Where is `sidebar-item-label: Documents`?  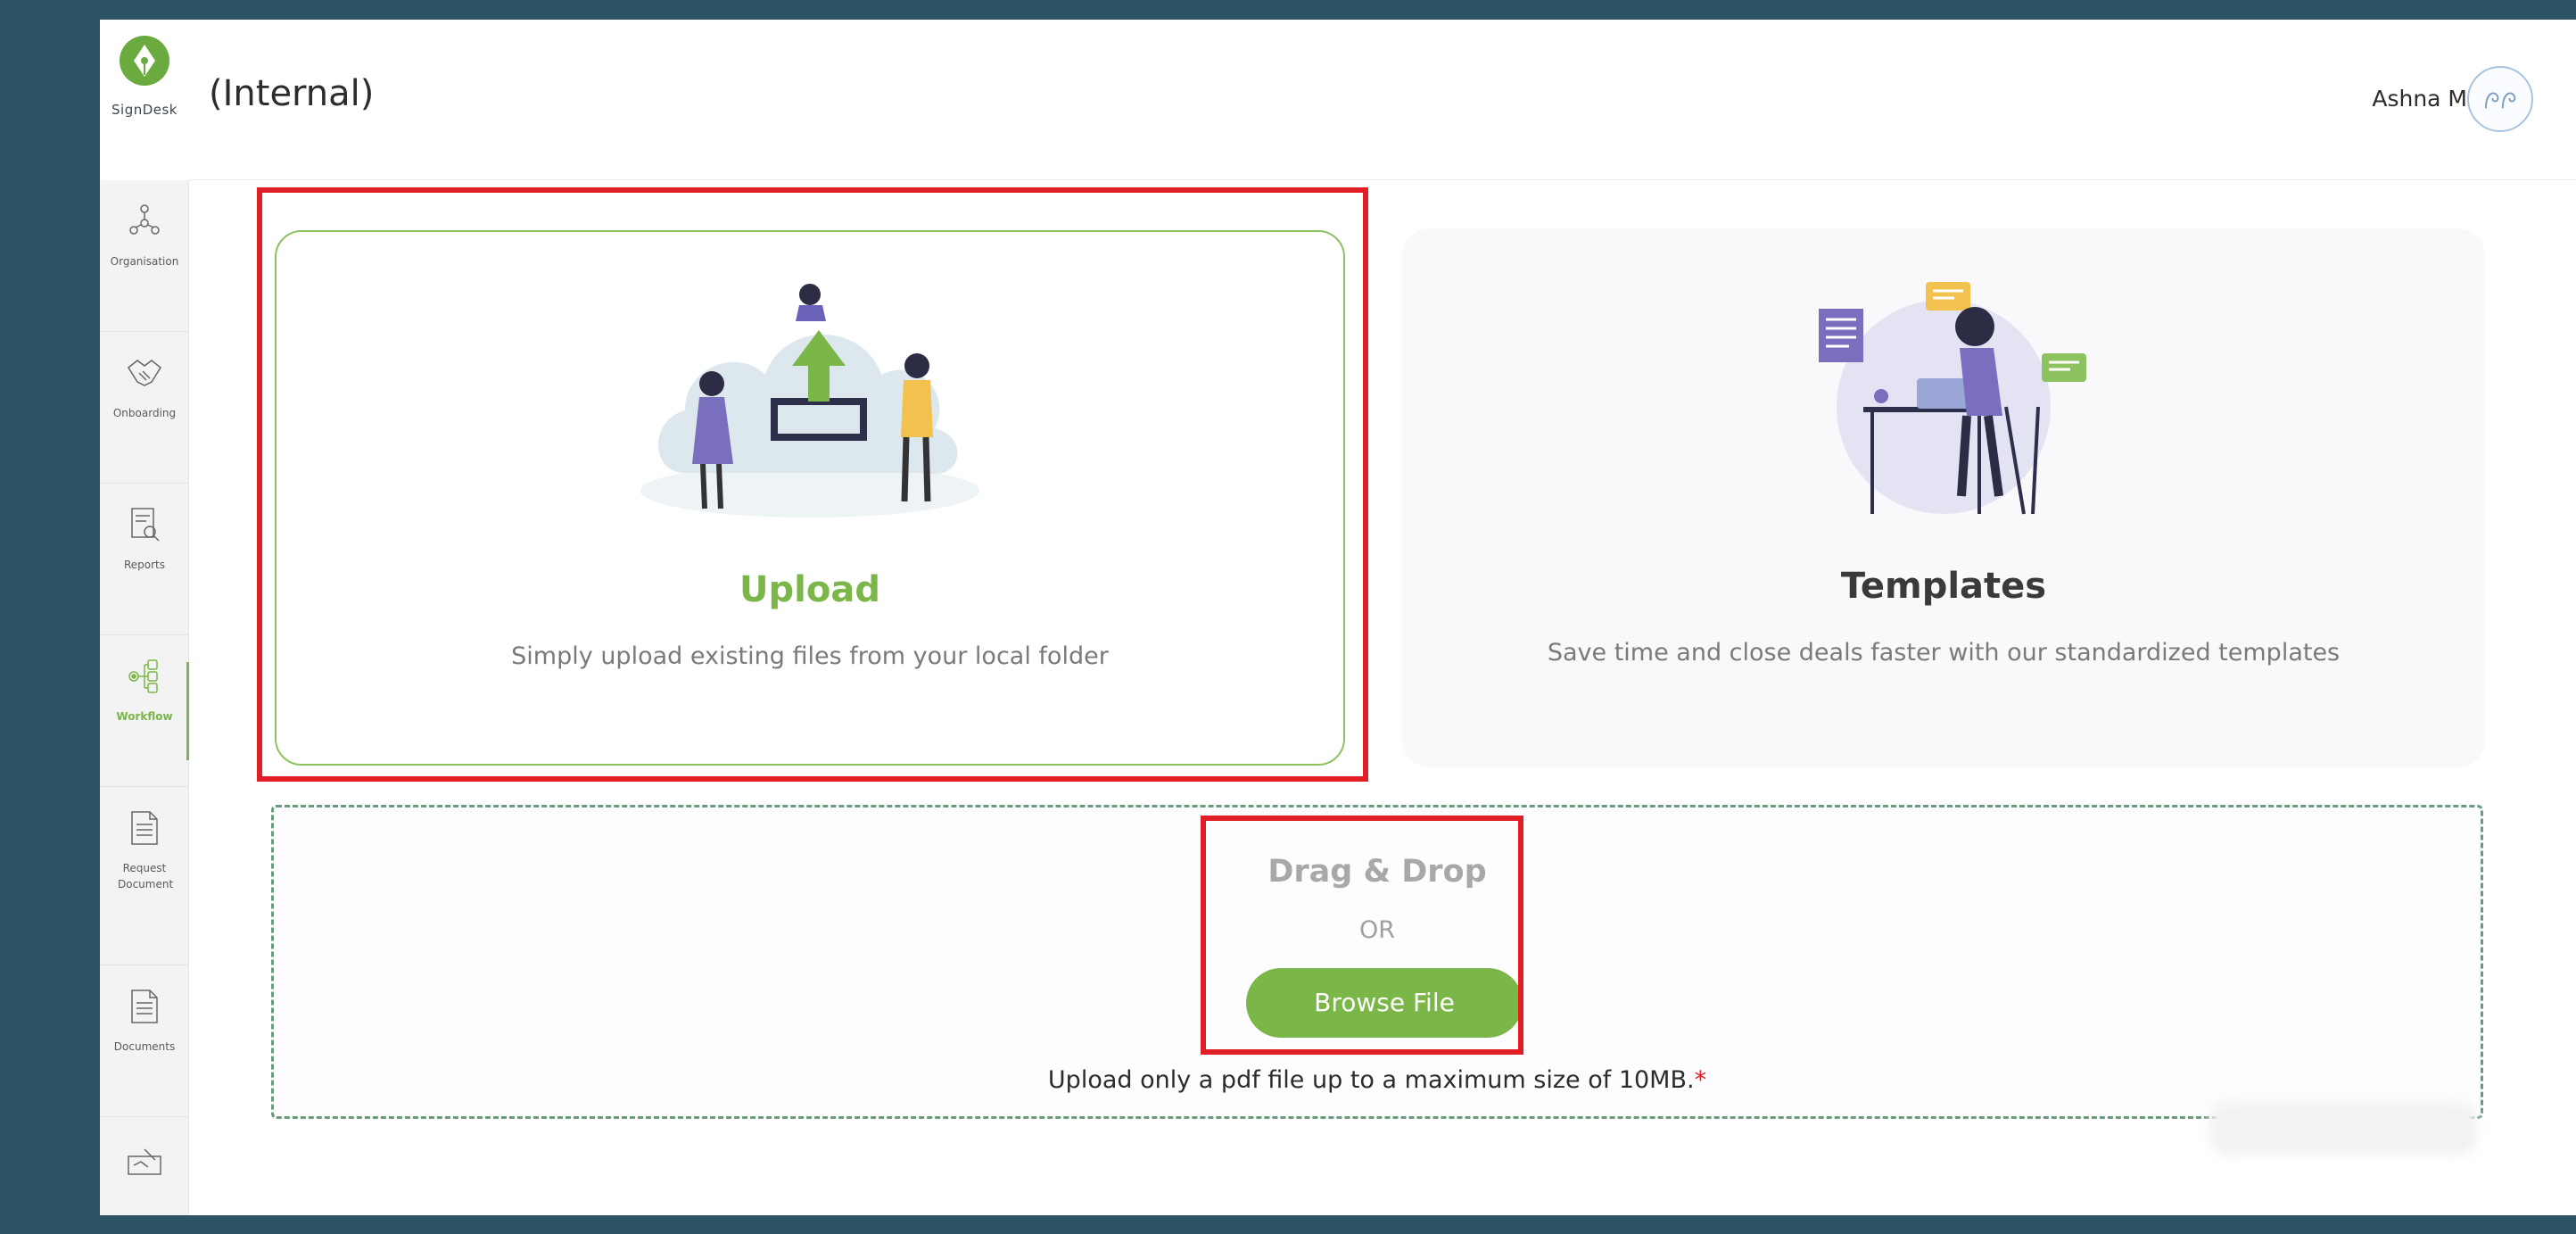
sidebar-item-label: Documents is located at coordinates (145, 1046).